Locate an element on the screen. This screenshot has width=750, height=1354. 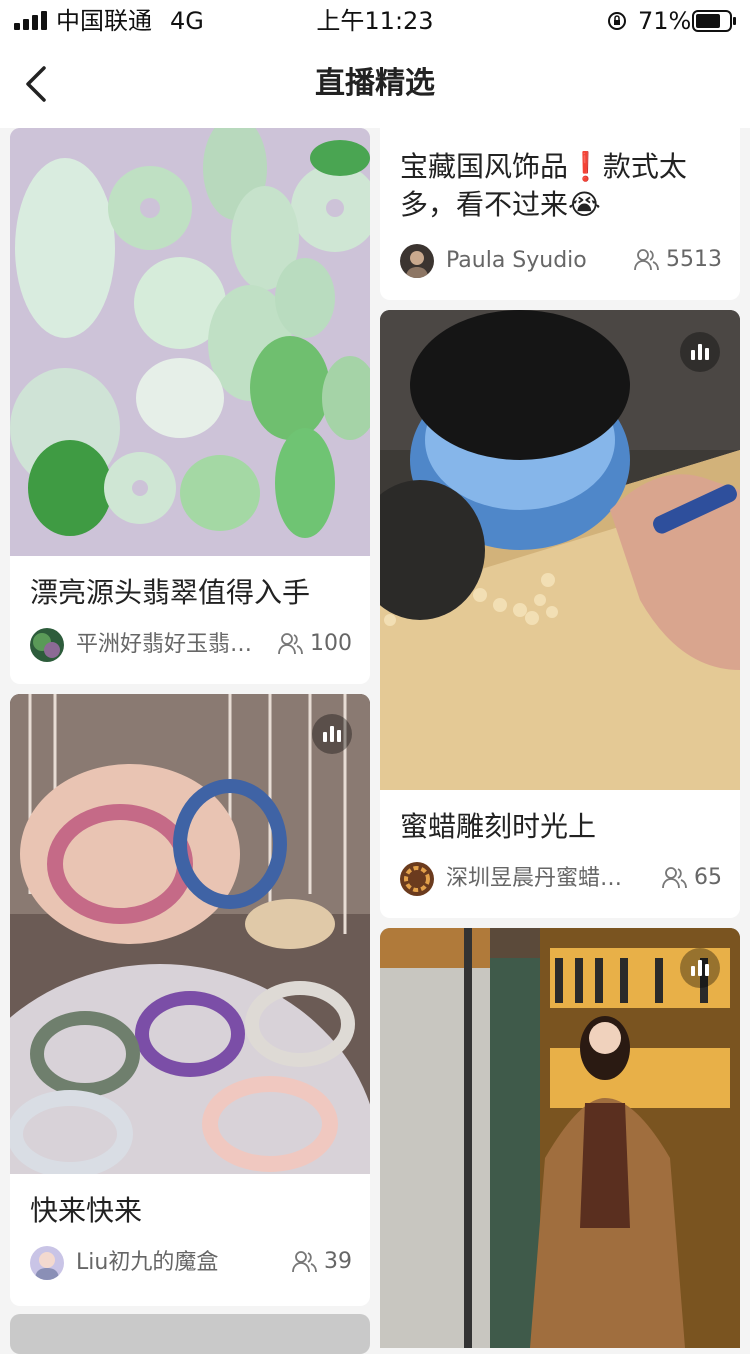
card-meta: Liu初九的魔盒 39 is located at coordinates (191, 1266).